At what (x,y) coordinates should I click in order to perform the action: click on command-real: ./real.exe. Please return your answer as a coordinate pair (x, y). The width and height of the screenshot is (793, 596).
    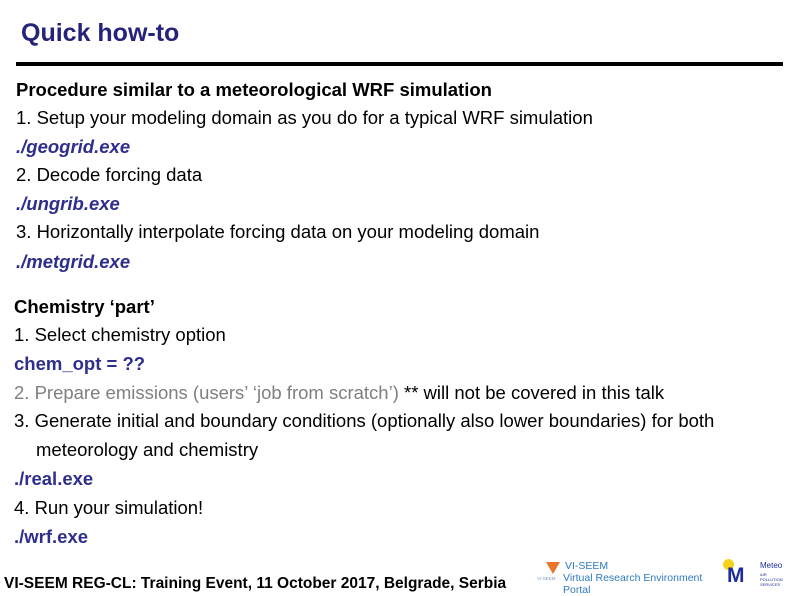
    Looking at the image, I should click on (54, 478).